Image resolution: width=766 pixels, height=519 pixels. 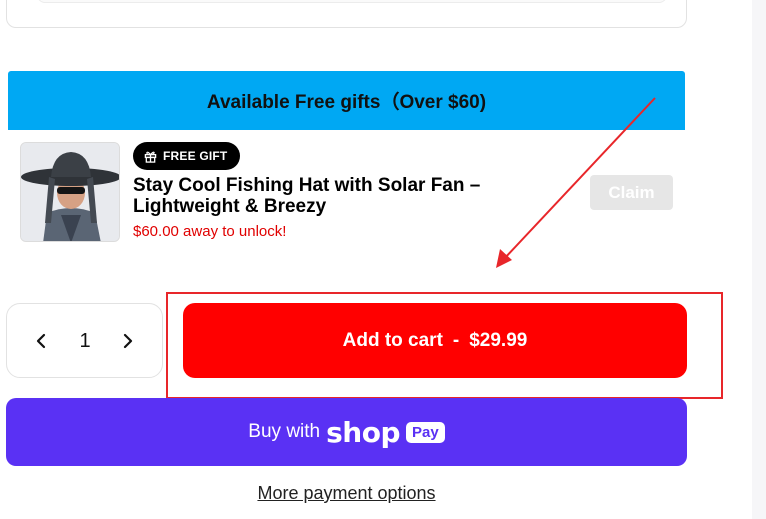 What do you see at coordinates (346, 14) in the screenshot?
I see `previous-section-card` at bounding box center [346, 14].